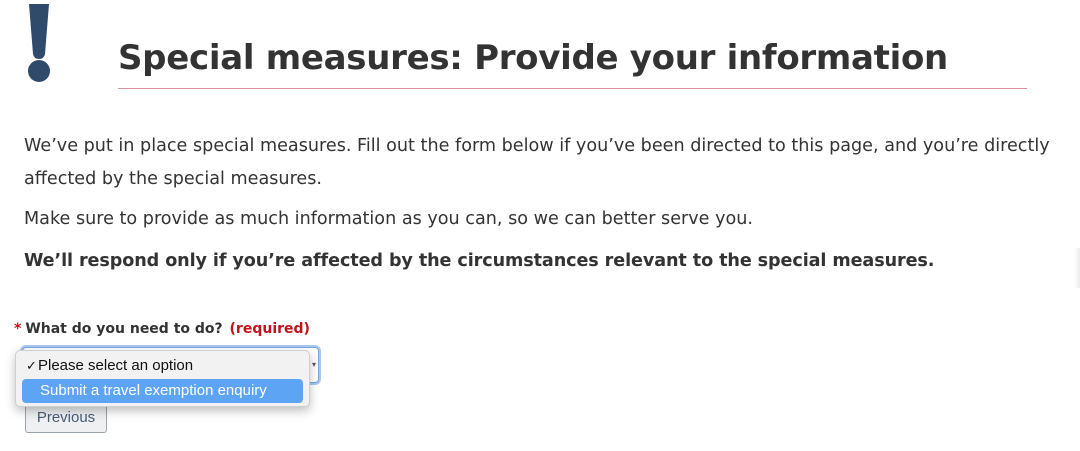 This screenshot has height=451, width=1080. I want to click on required-indicator: (required), so click(269, 329).